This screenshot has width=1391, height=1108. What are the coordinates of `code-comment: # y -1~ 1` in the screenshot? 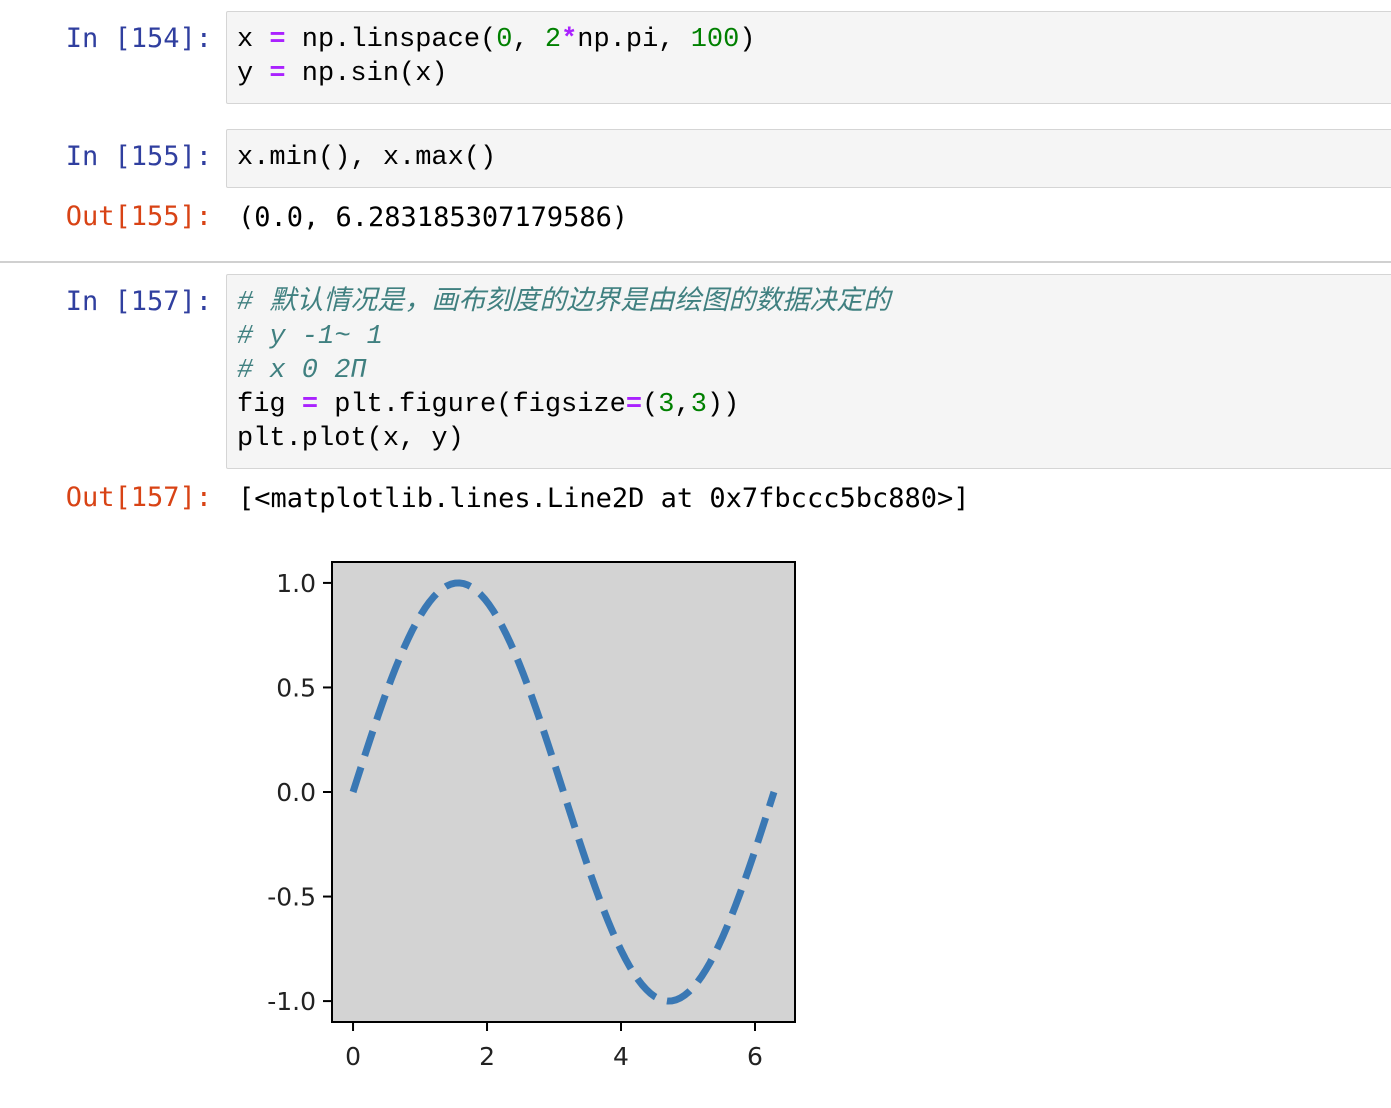 It's located at (310, 337).